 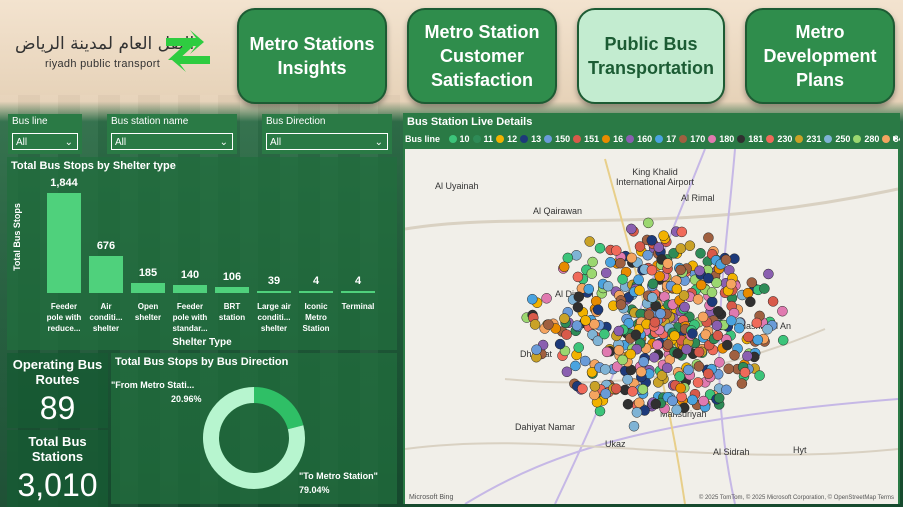 What do you see at coordinates (721, 139) in the screenshot?
I see `legend-item: 180` at bounding box center [721, 139].